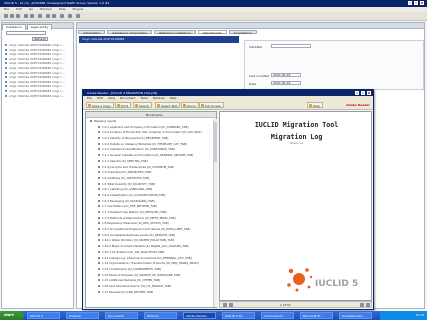 The height and width of the screenshot is (320, 427). Describe the element at coordinates (128, 200) in the screenshot. I see `bookmark-label: 1.6.3 Packaging [IU_PACKAGING_TAB]` at that location.